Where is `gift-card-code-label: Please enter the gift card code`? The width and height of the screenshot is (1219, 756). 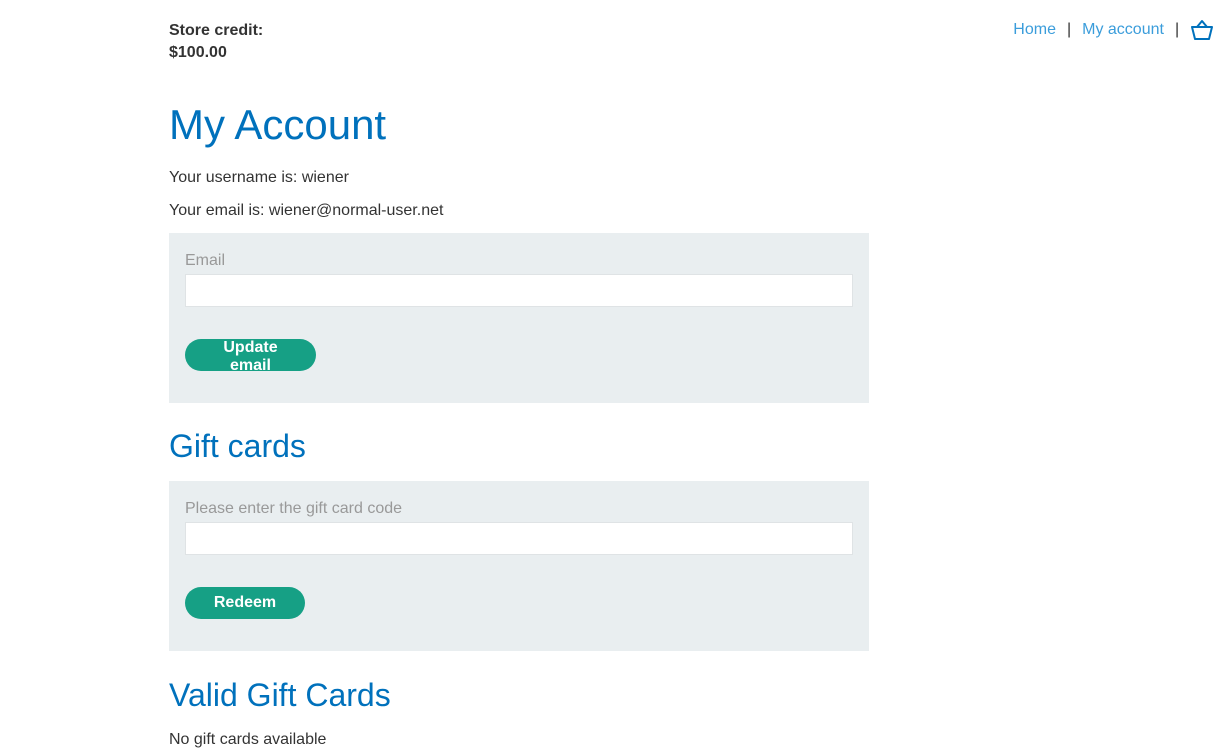
gift-card-code-label: Please enter the gift card code is located at coordinates (294, 508).